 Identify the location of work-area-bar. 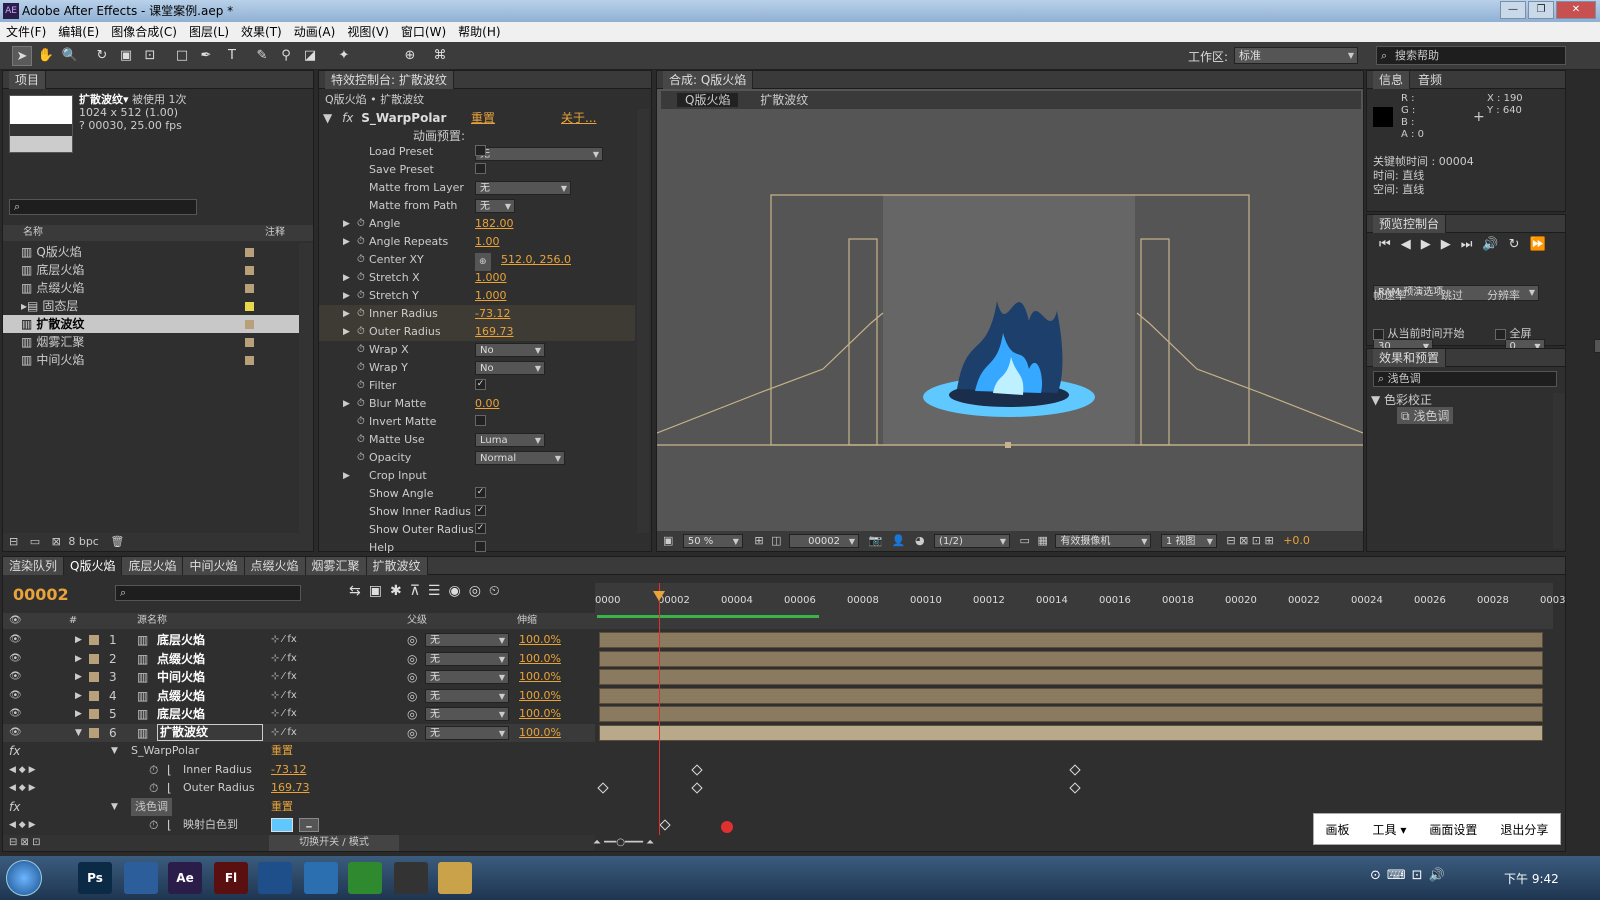
(708, 616).